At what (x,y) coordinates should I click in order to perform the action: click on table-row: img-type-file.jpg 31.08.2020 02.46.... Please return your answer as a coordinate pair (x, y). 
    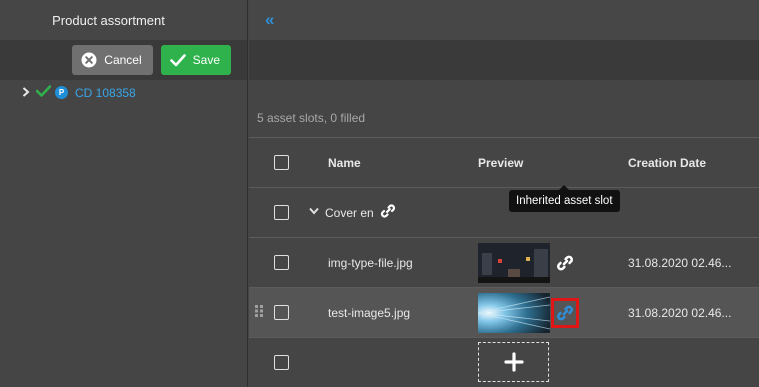
    Looking at the image, I should click on (504, 262).